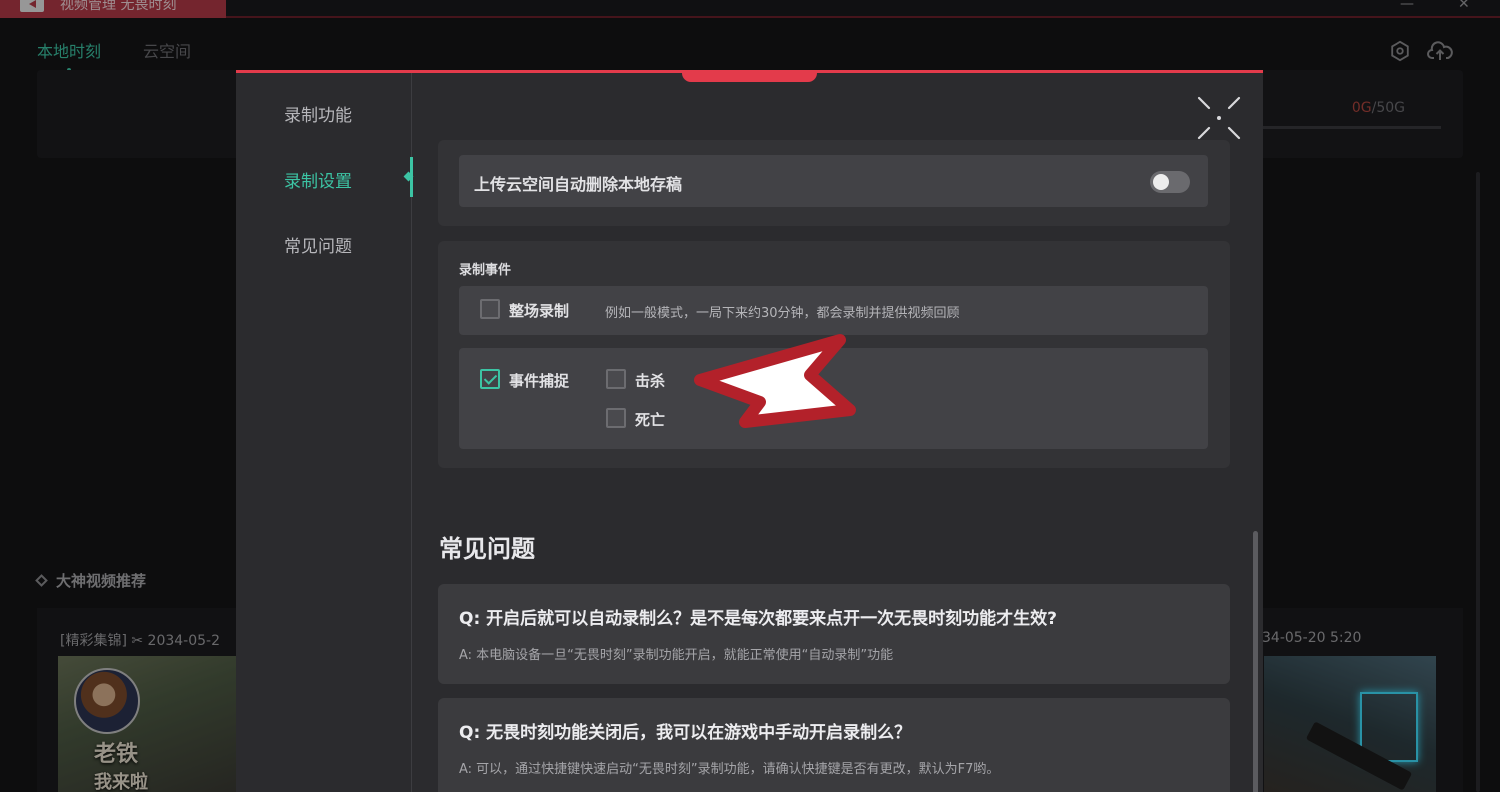  What do you see at coordinates (1255, 661) in the screenshot?
I see `modal-scrollbar` at bounding box center [1255, 661].